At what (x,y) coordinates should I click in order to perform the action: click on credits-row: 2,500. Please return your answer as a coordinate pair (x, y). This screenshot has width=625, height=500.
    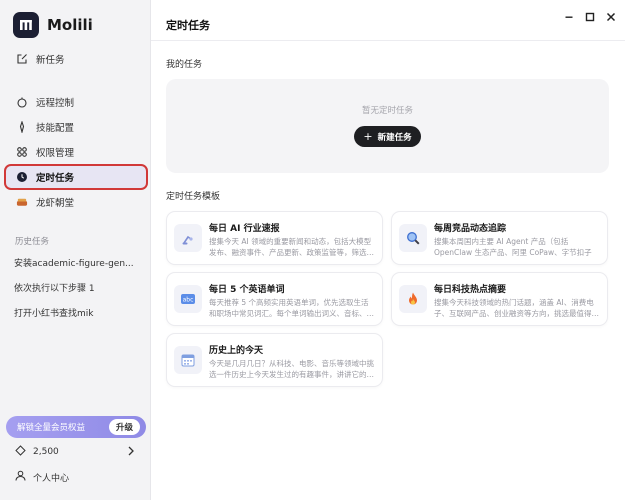
    Looking at the image, I should click on (75, 452).